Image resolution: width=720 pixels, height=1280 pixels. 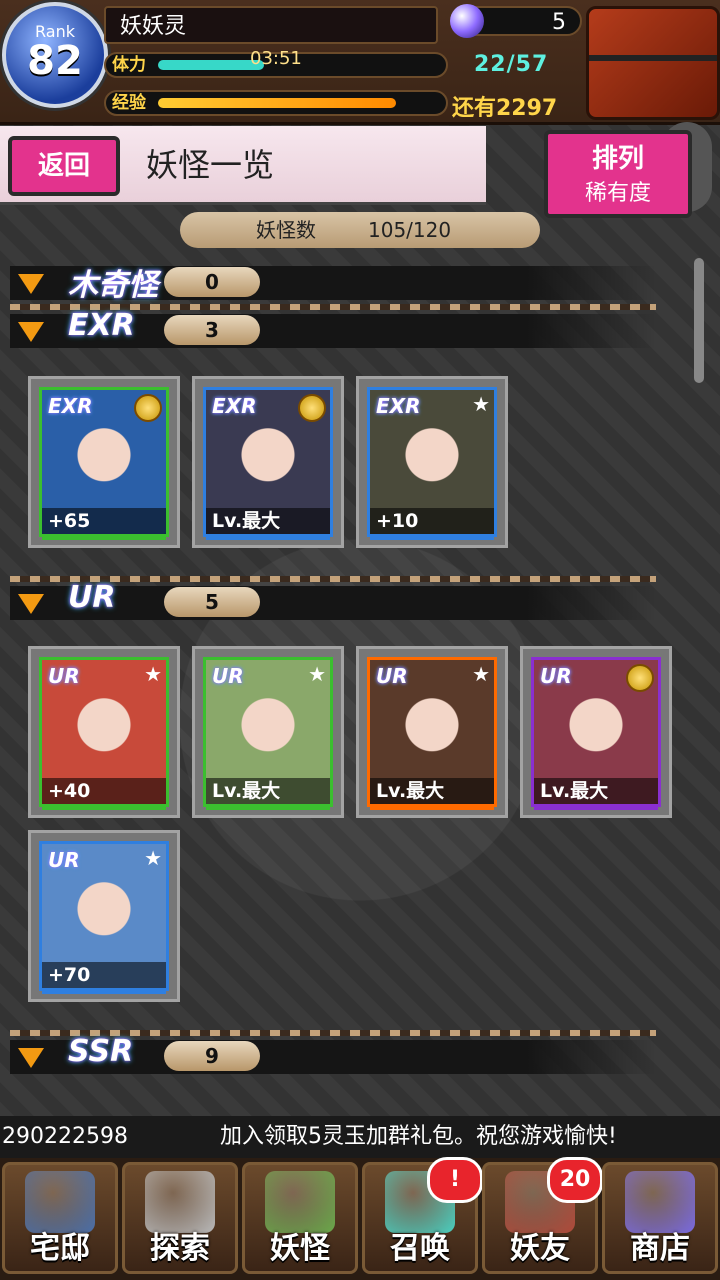 What do you see at coordinates (540, 1248) in the screenshot?
I see `nav-label: 妖友` at bounding box center [540, 1248].